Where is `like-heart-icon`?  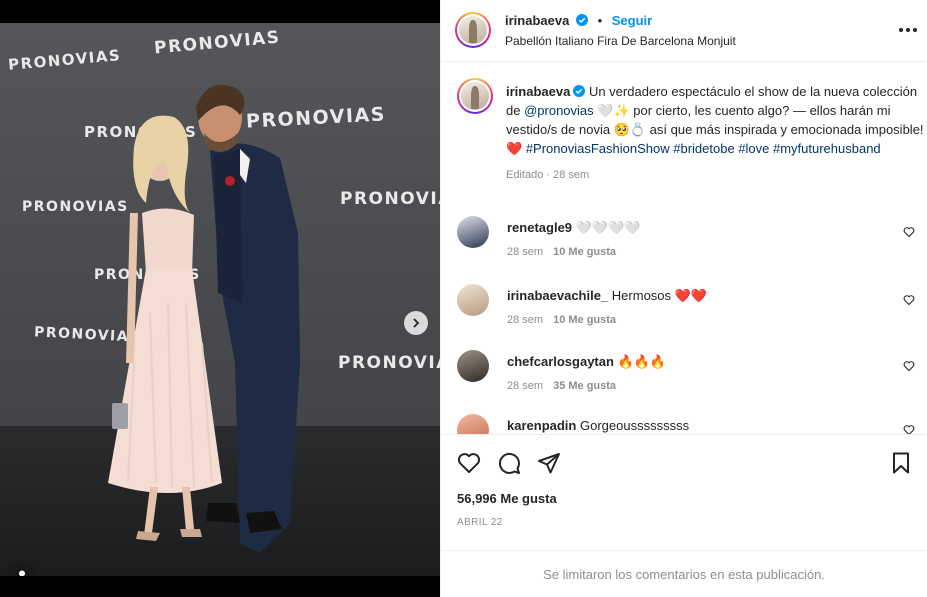 like-heart-icon is located at coordinates (469, 463).